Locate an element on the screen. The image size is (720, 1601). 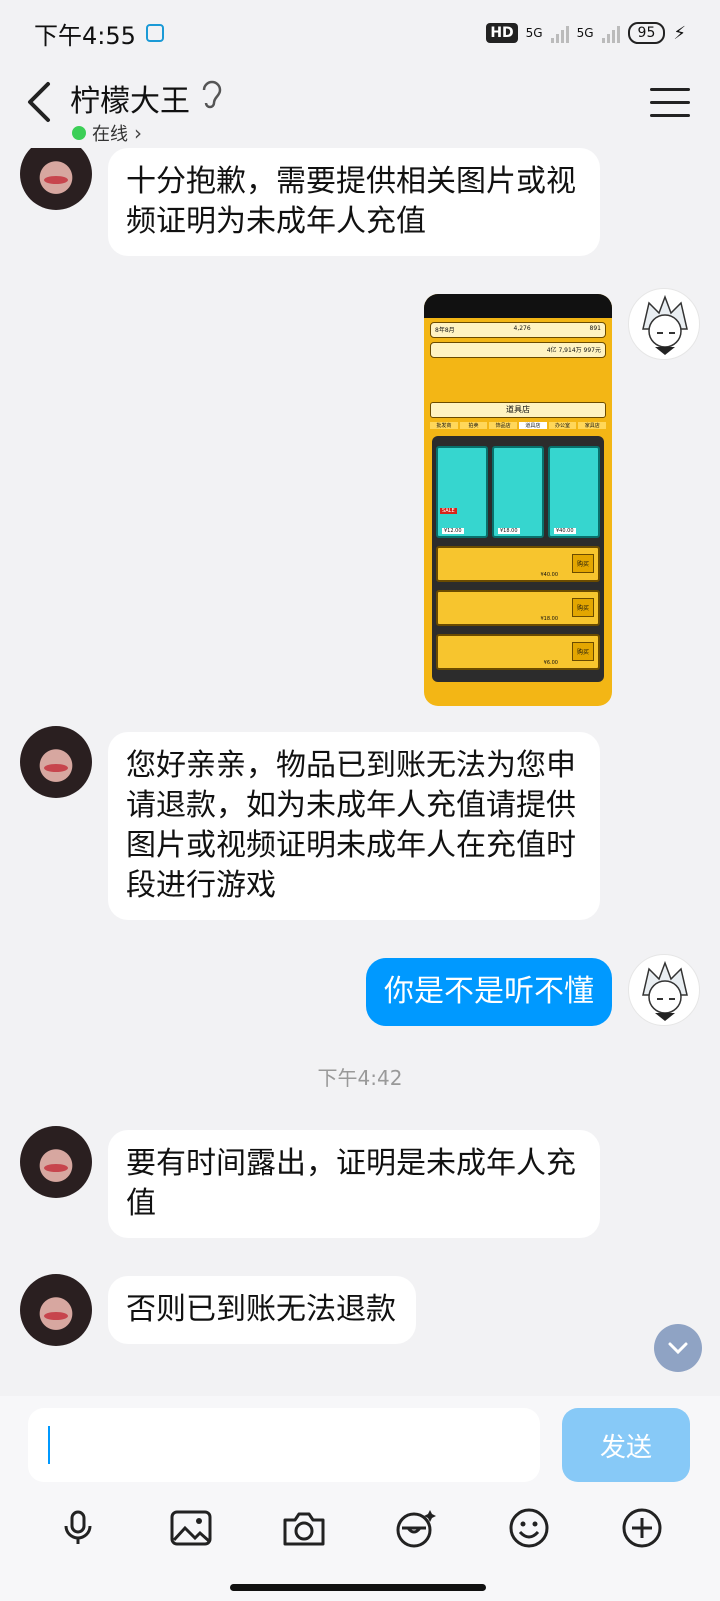
image-button is located at coordinates (191, 1528).